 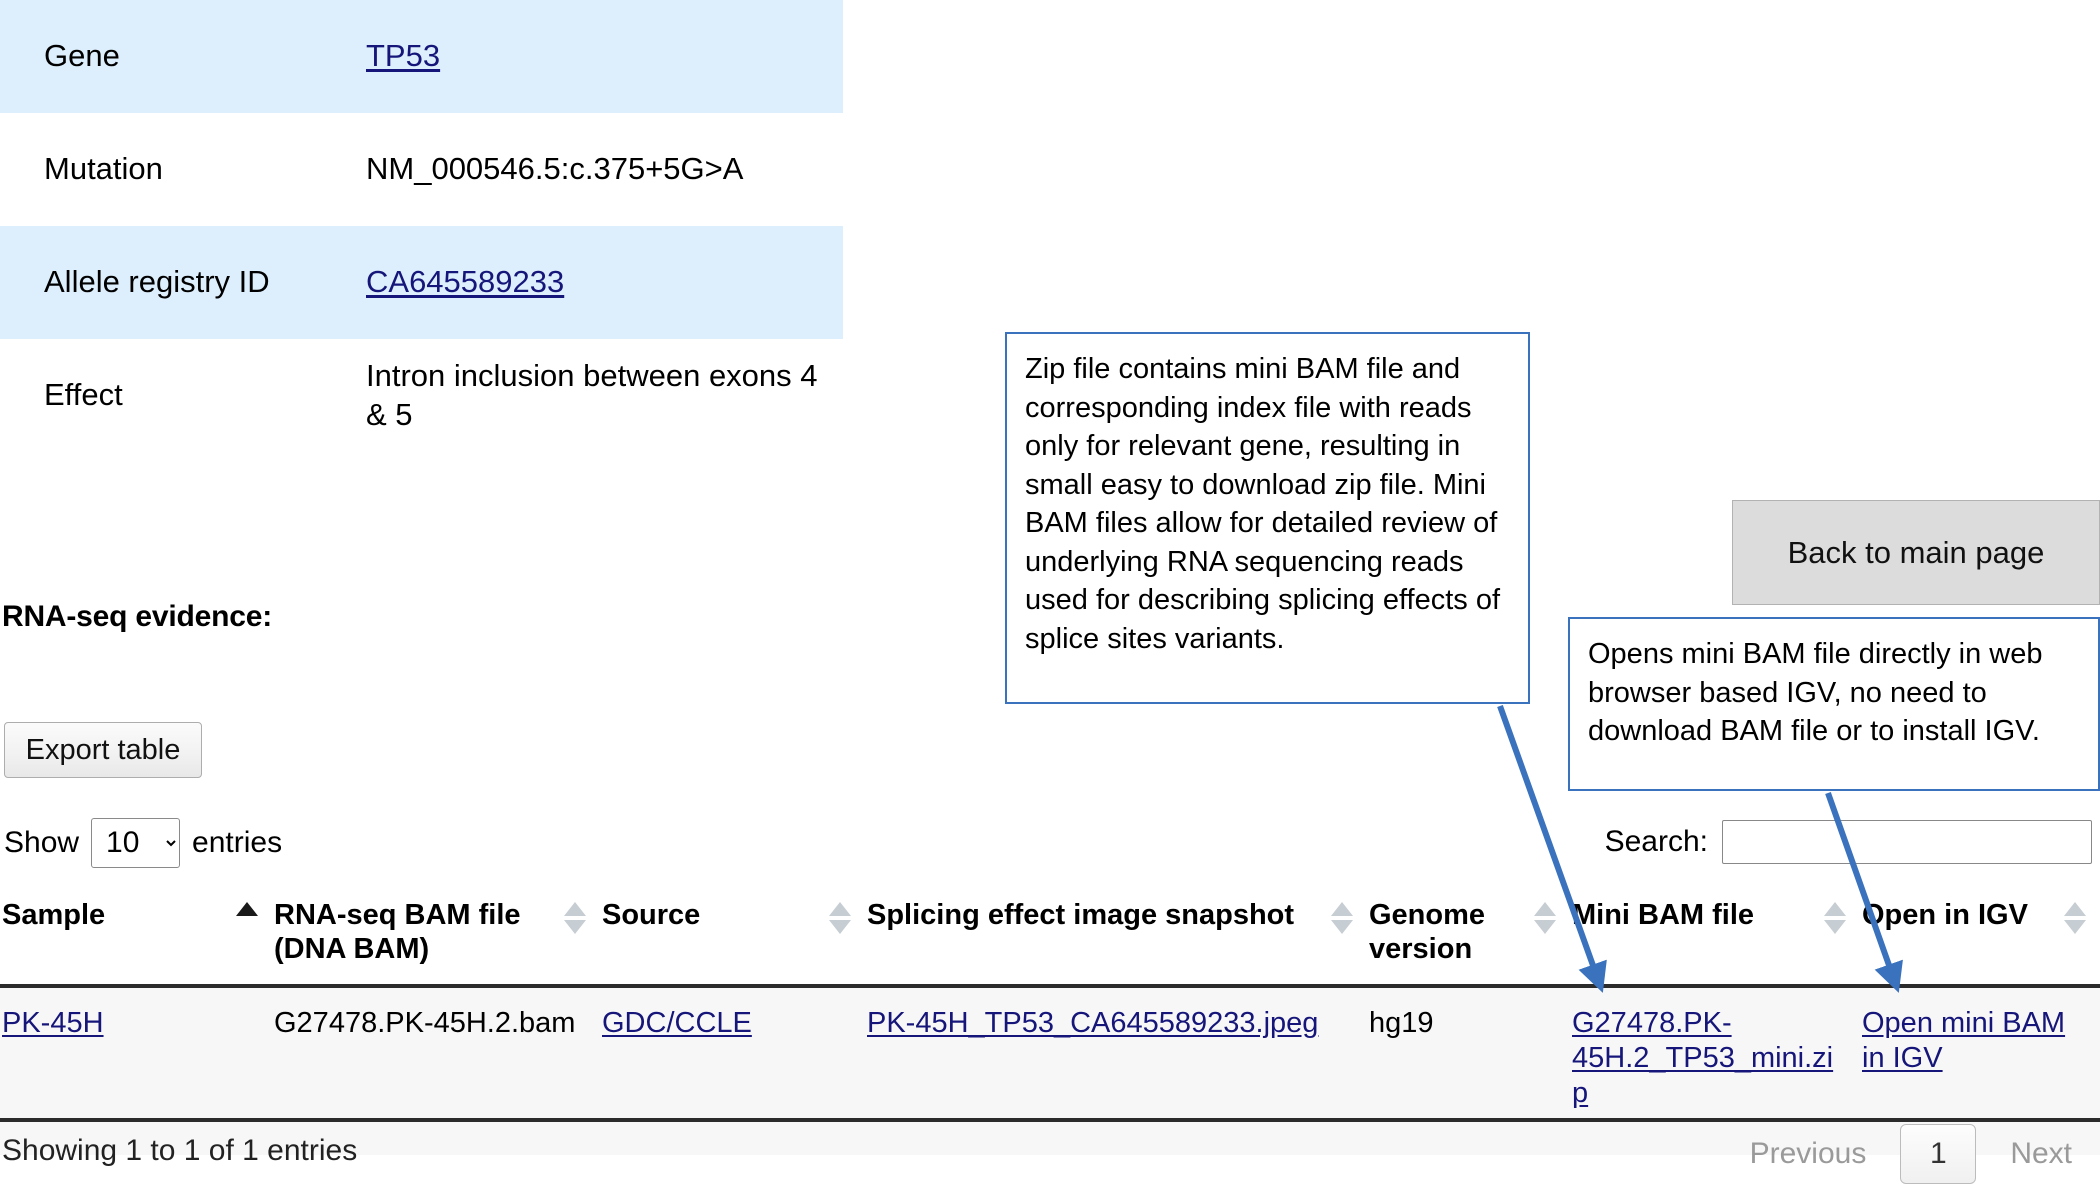 What do you see at coordinates (1916, 552) in the screenshot?
I see `back-to-main-page-button: Back to main page` at bounding box center [1916, 552].